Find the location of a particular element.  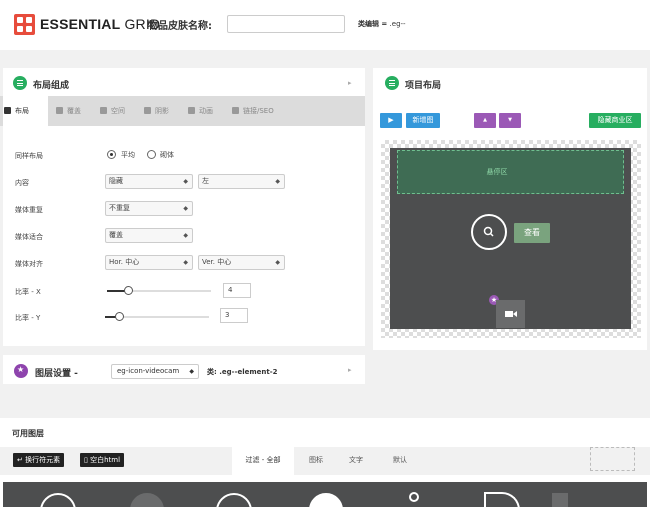

radio-masonry is located at coordinates (151, 154).